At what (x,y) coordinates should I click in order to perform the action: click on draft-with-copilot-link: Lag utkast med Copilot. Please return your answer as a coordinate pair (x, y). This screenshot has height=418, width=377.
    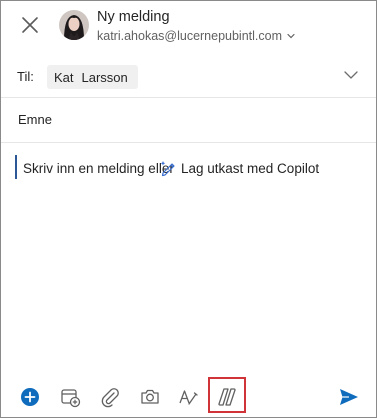
    Looking at the image, I should click on (239, 168).